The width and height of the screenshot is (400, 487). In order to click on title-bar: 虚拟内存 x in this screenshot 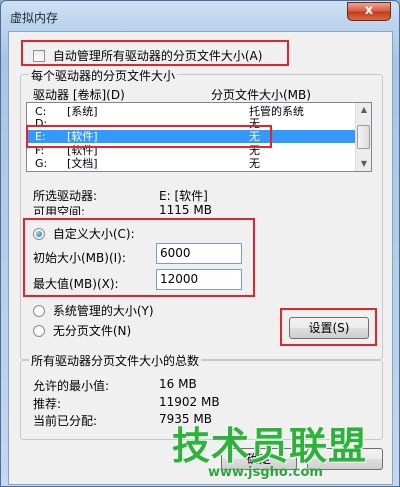, I will do `click(200, 17)`.